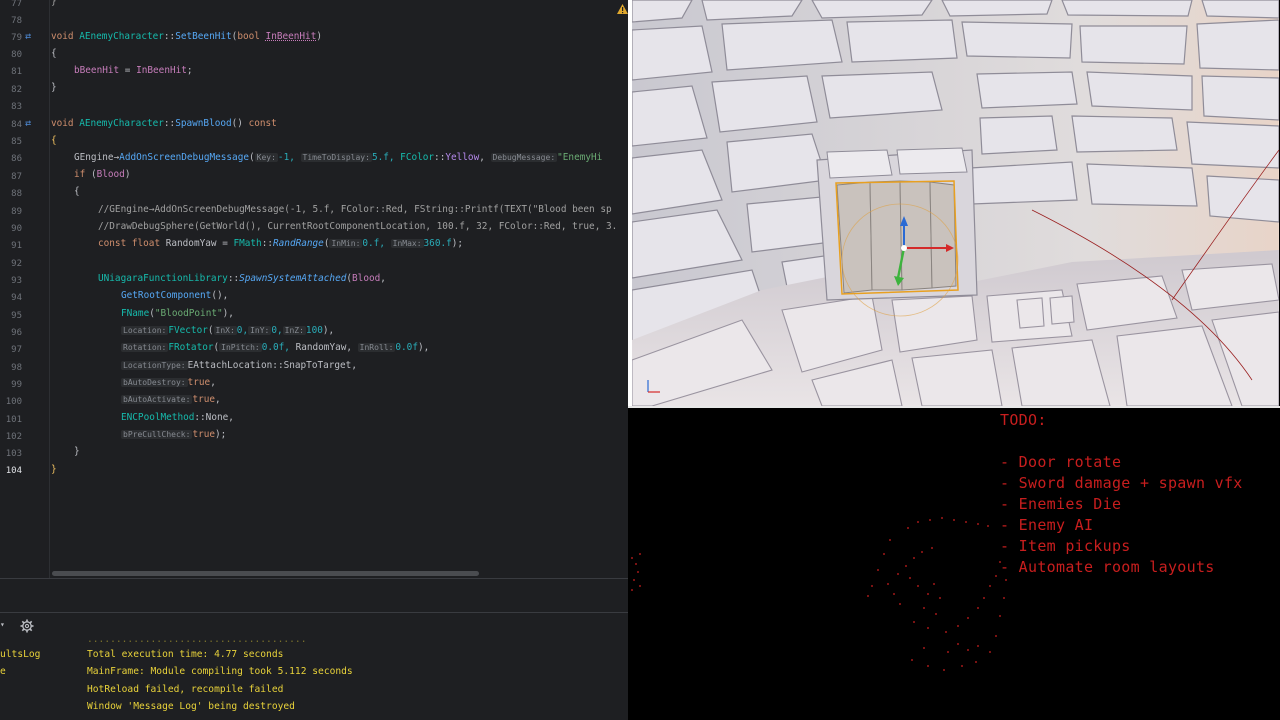 The width and height of the screenshot is (1280, 720). Describe the element at coordinates (265, 573) in the screenshot. I see `horizontal-scrollbar` at that location.